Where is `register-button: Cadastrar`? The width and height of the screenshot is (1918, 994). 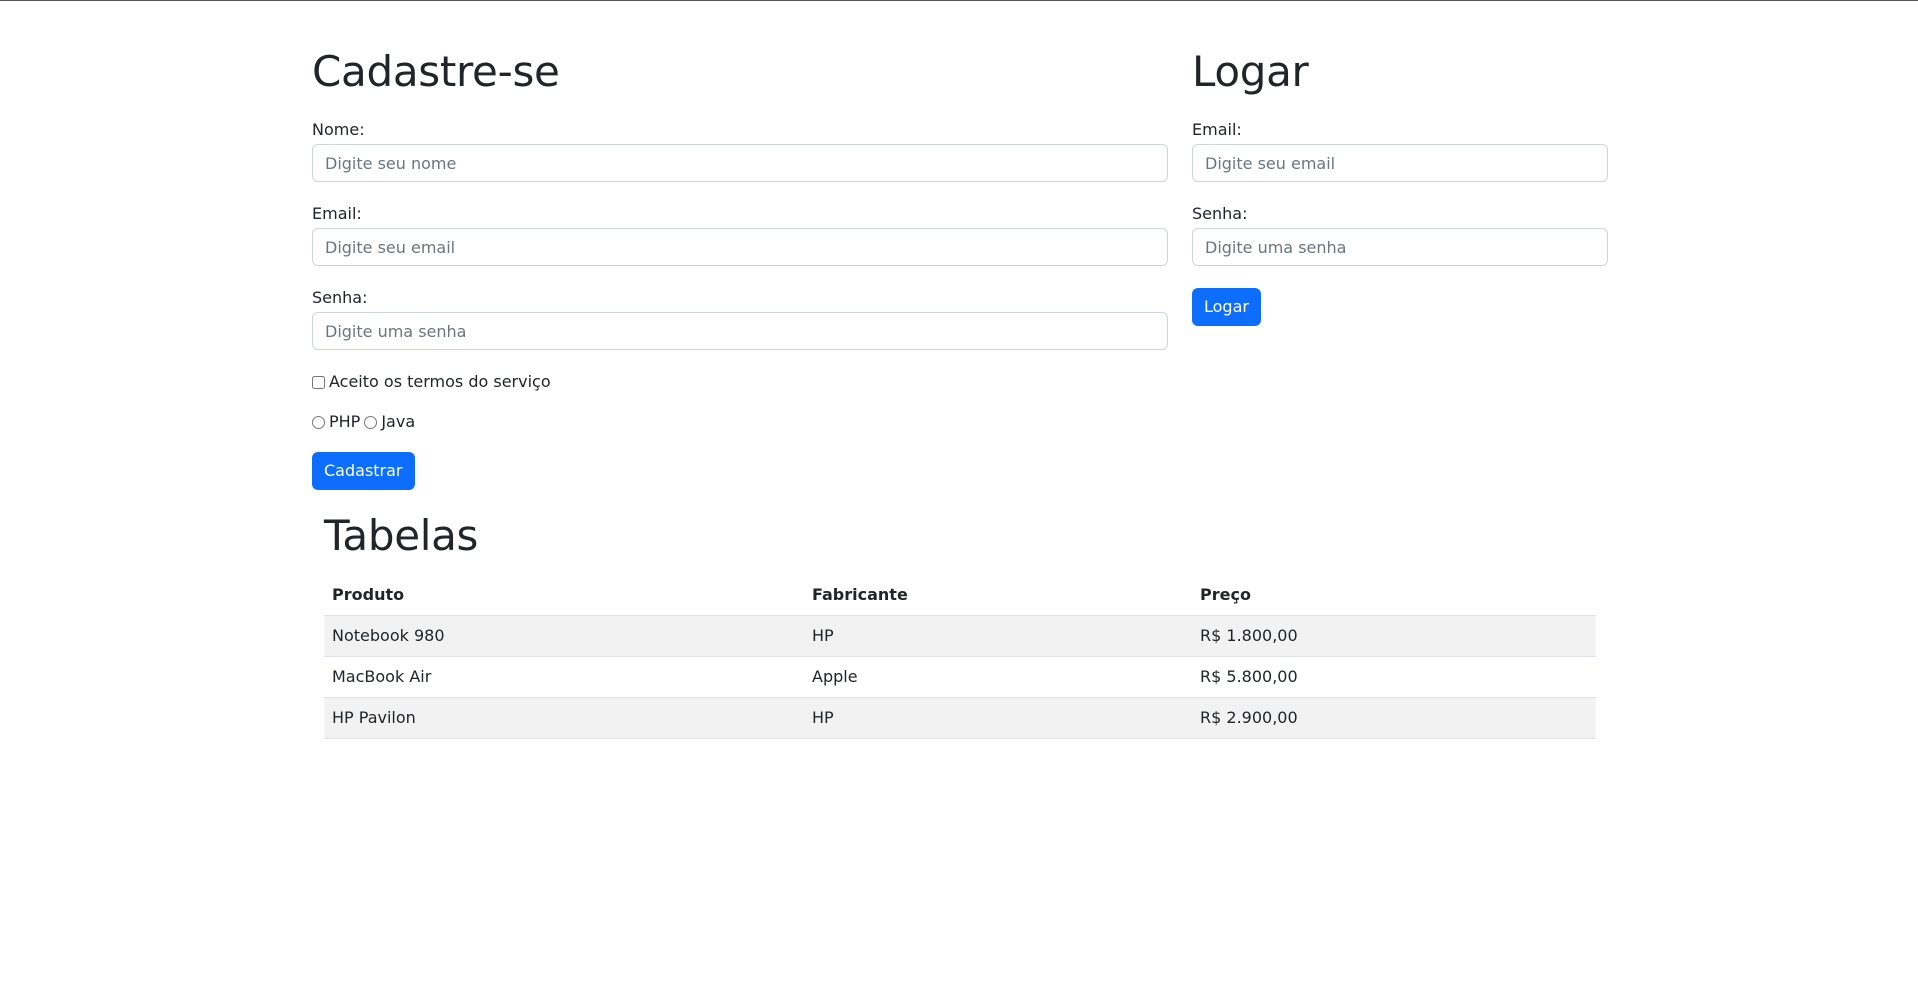
register-button: Cadastrar is located at coordinates (363, 471).